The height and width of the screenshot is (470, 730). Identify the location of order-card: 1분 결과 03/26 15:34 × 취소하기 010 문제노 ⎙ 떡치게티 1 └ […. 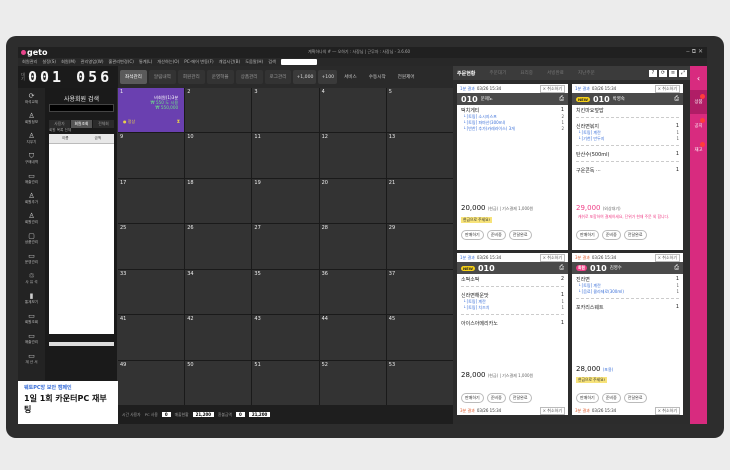
(512, 167).